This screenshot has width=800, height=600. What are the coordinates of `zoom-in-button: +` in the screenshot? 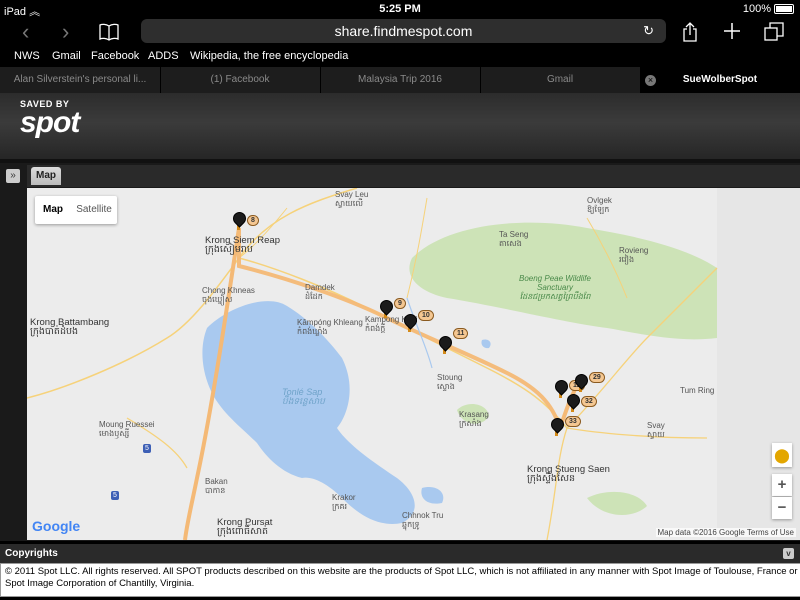 It's located at (782, 485).